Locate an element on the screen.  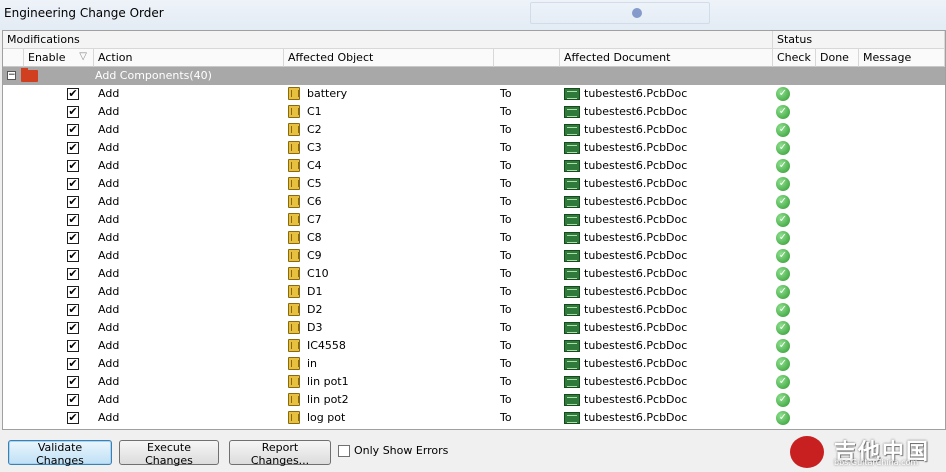
table-row: ✔ Add D1 To tubestest6.PcbDoc ✓ is located at coordinates (474, 292).